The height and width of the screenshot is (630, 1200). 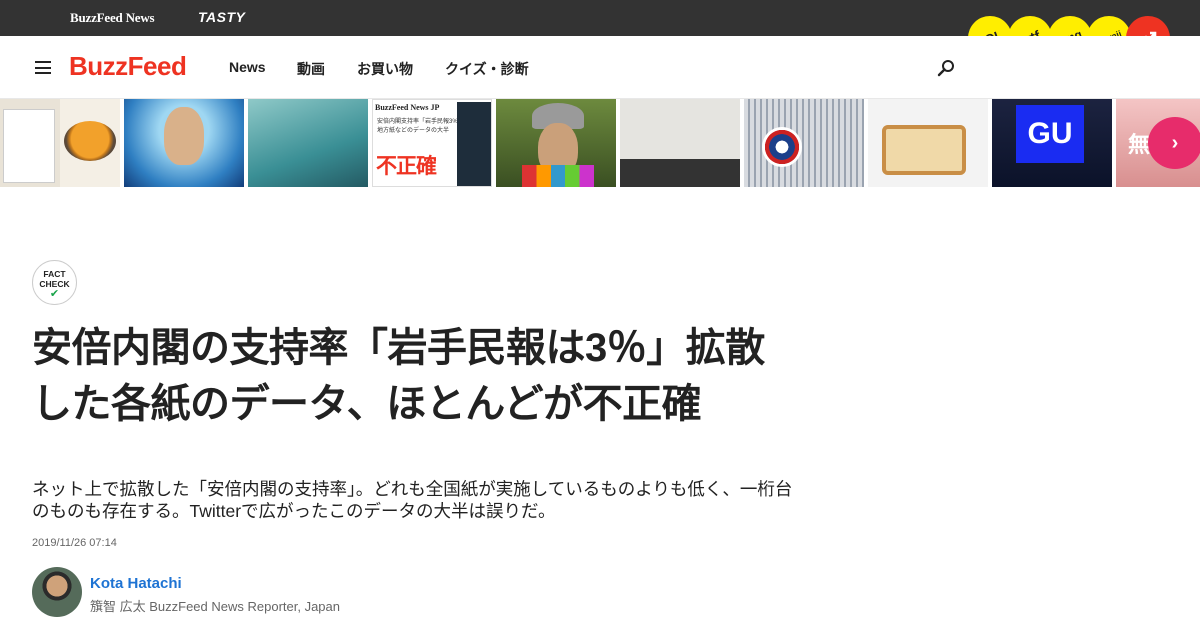 What do you see at coordinates (215, 606) in the screenshot?
I see `author-role: 籏智 広太 BuzzFeed News Reporter, Japan` at bounding box center [215, 606].